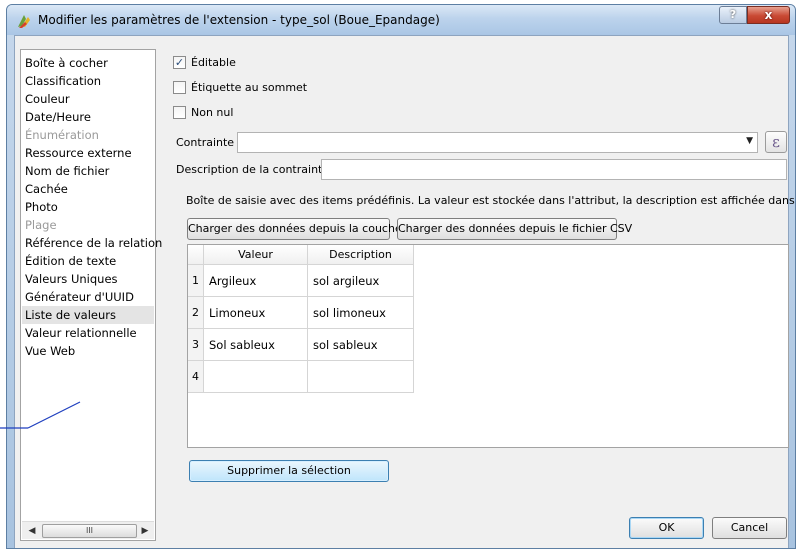 This screenshot has height=549, width=802. I want to click on sidebar-item: Couleur, so click(47, 99).